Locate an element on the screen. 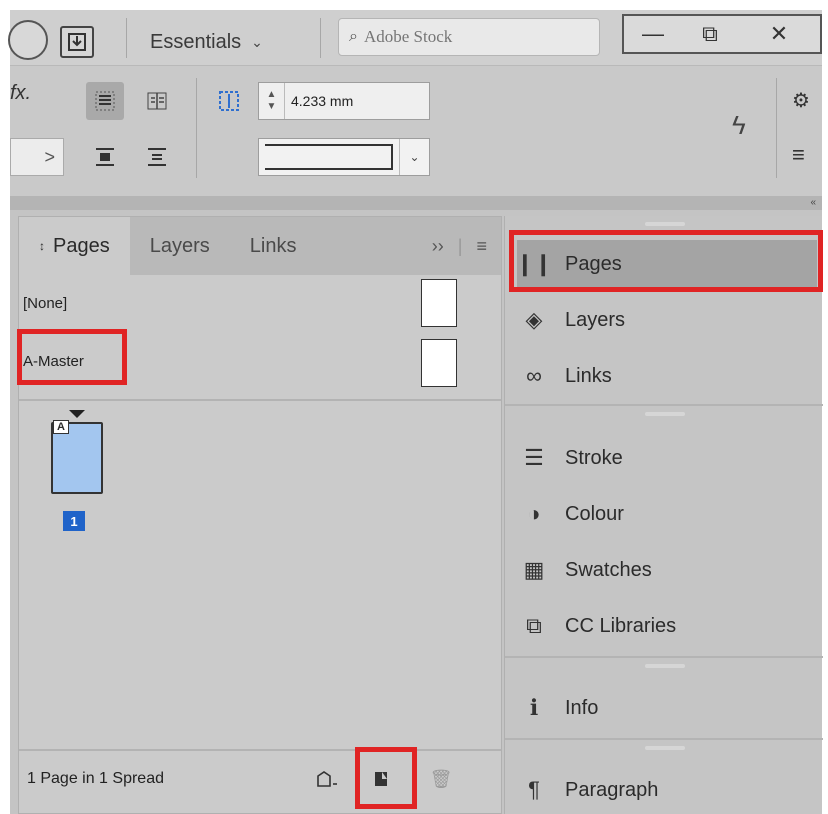 Image resolution: width=828 pixels, height=814 pixels. edit-page-size-button is located at coordinates (327, 779).